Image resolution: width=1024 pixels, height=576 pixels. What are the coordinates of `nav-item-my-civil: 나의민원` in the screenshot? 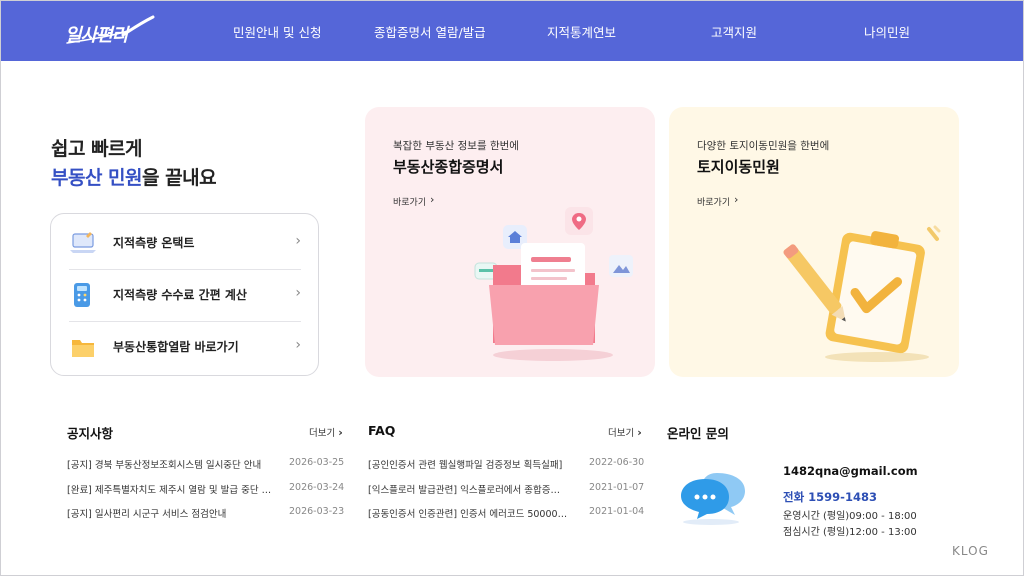 It's located at (887, 31).